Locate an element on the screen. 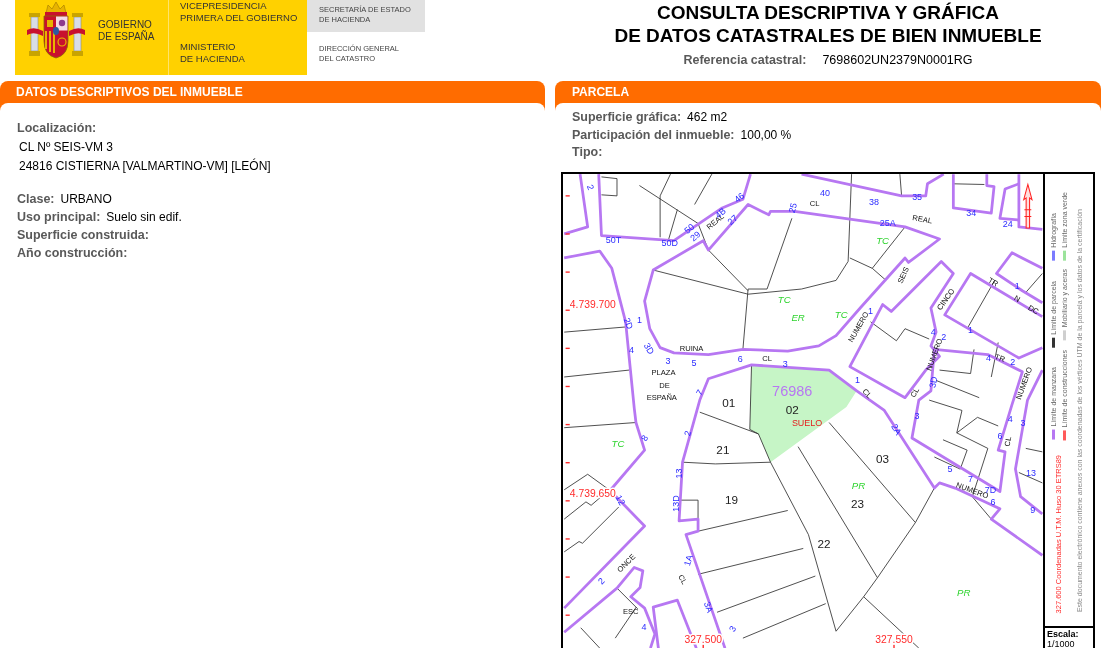 The image size is (1101, 648). parcel-number-label: 19 is located at coordinates (732, 499).